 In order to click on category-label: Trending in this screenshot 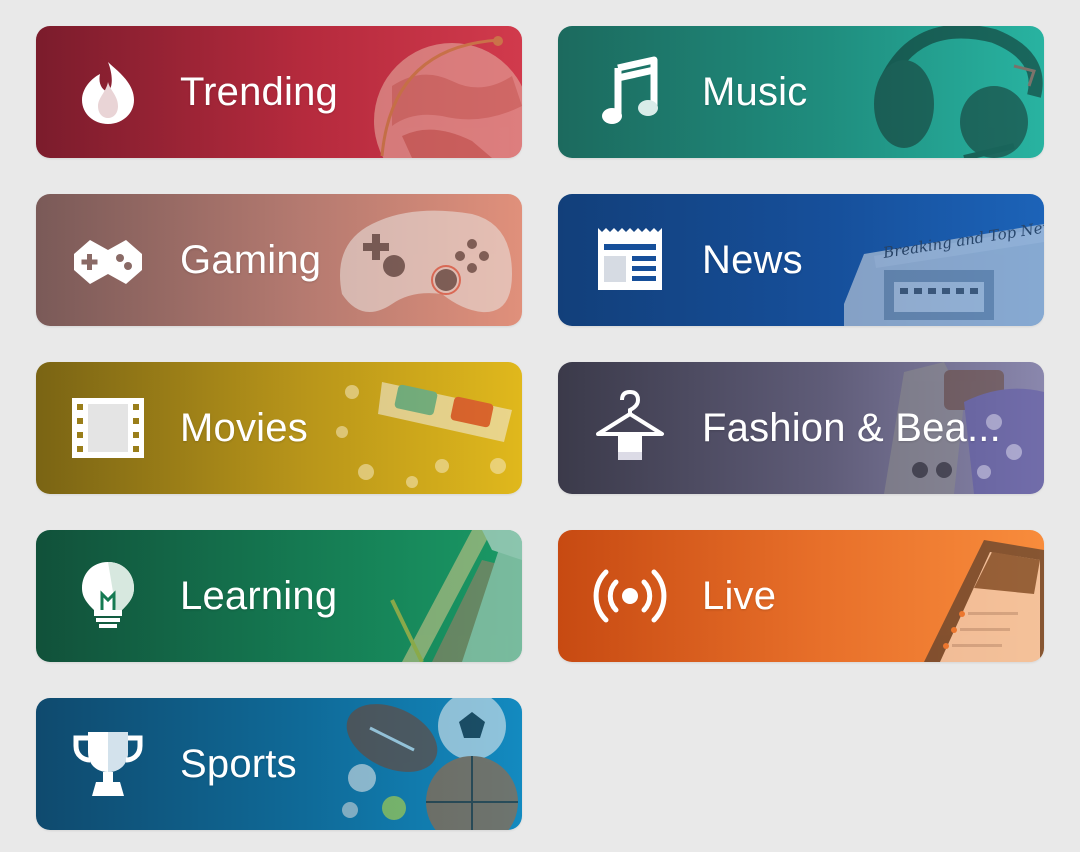, I will do `click(259, 92)`.